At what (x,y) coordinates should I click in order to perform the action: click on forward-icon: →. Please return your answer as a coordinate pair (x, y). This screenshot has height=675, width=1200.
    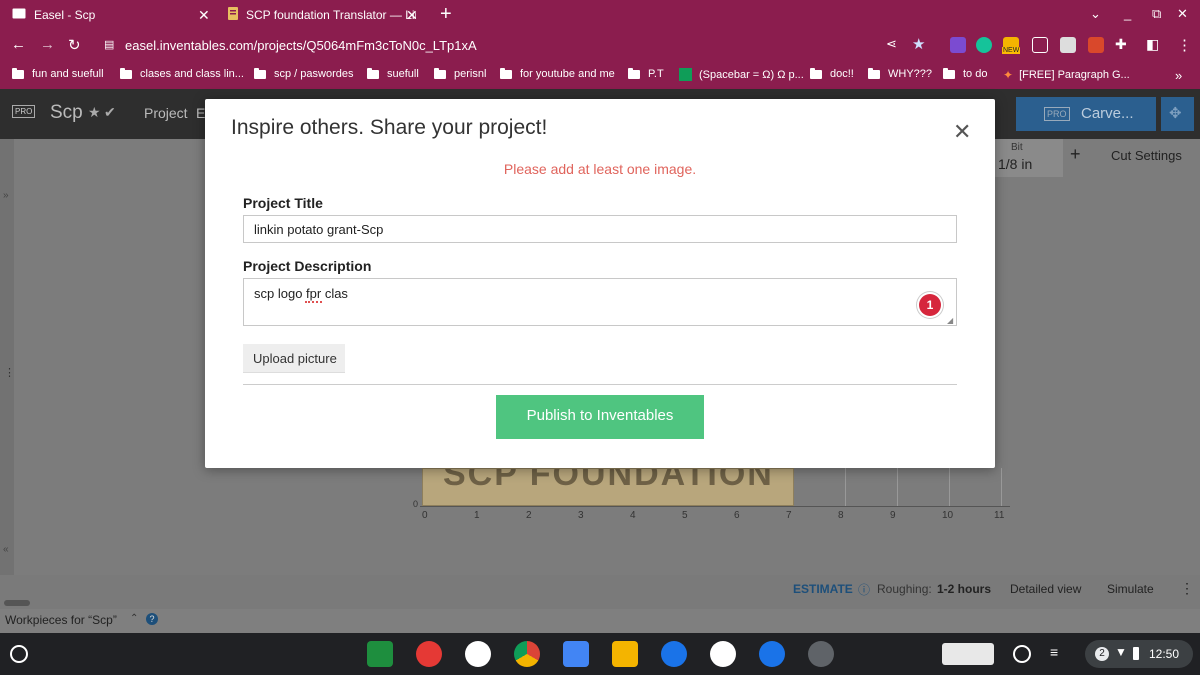
    Looking at the image, I should click on (47, 44).